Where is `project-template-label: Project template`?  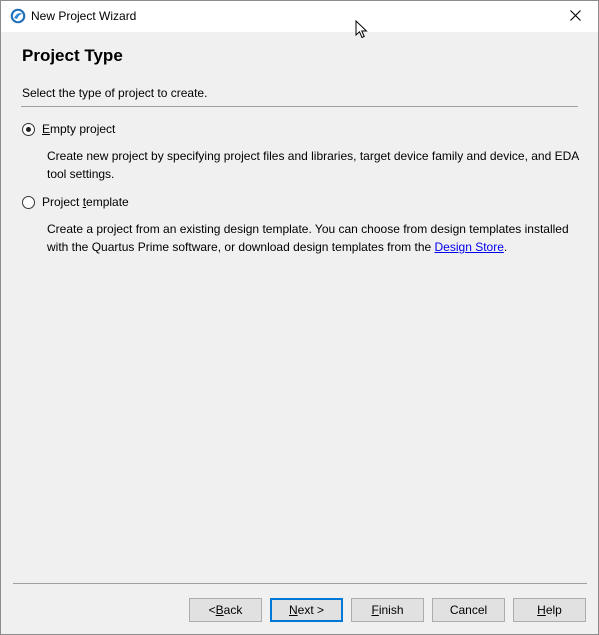 project-template-label: Project template is located at coordinates (85, 202).